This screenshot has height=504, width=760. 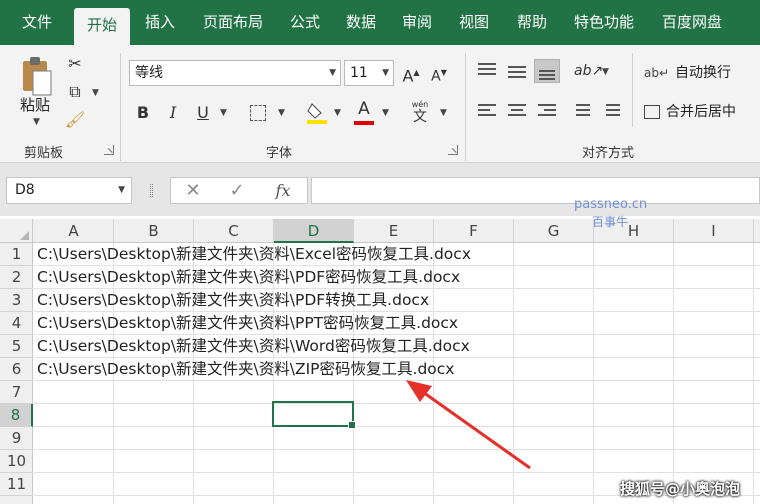 What do you see at coordinates (468, 425) in the screenshot?
I see `annotation-arrow` at bounding box center [468, 425].